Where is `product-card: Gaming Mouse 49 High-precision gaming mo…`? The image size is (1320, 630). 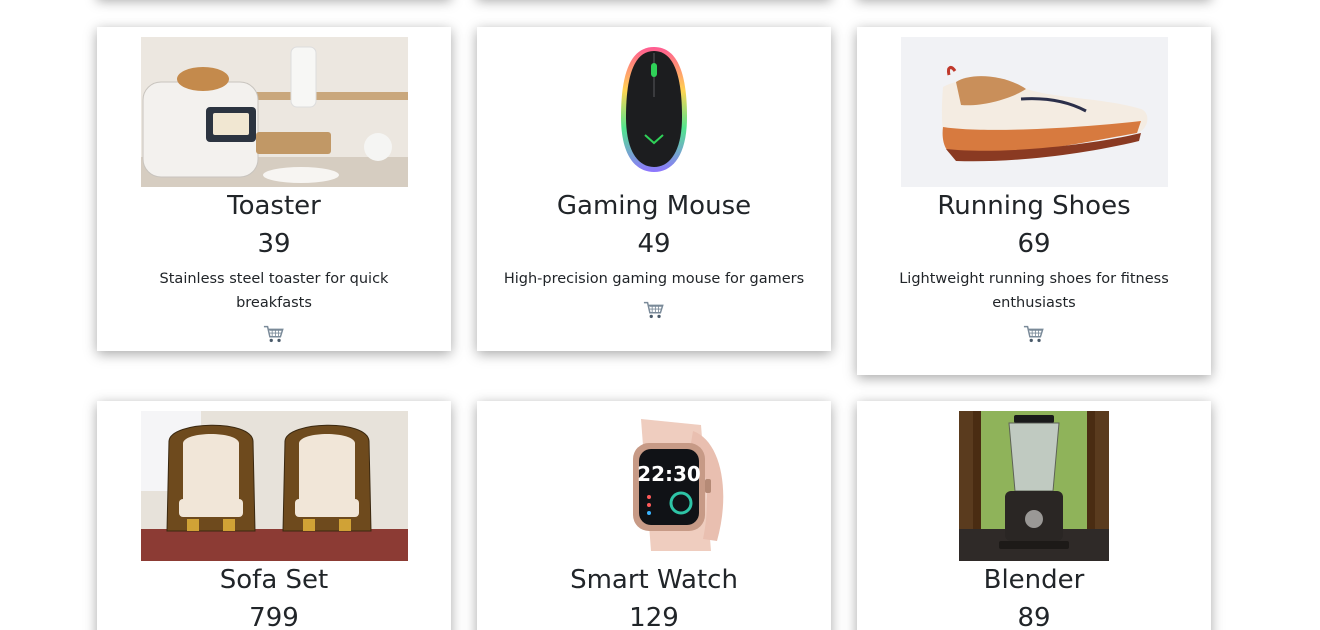
product-card: Gaming Mouse 49 High-precision gaming mo… is located at coordinates (654, 189).